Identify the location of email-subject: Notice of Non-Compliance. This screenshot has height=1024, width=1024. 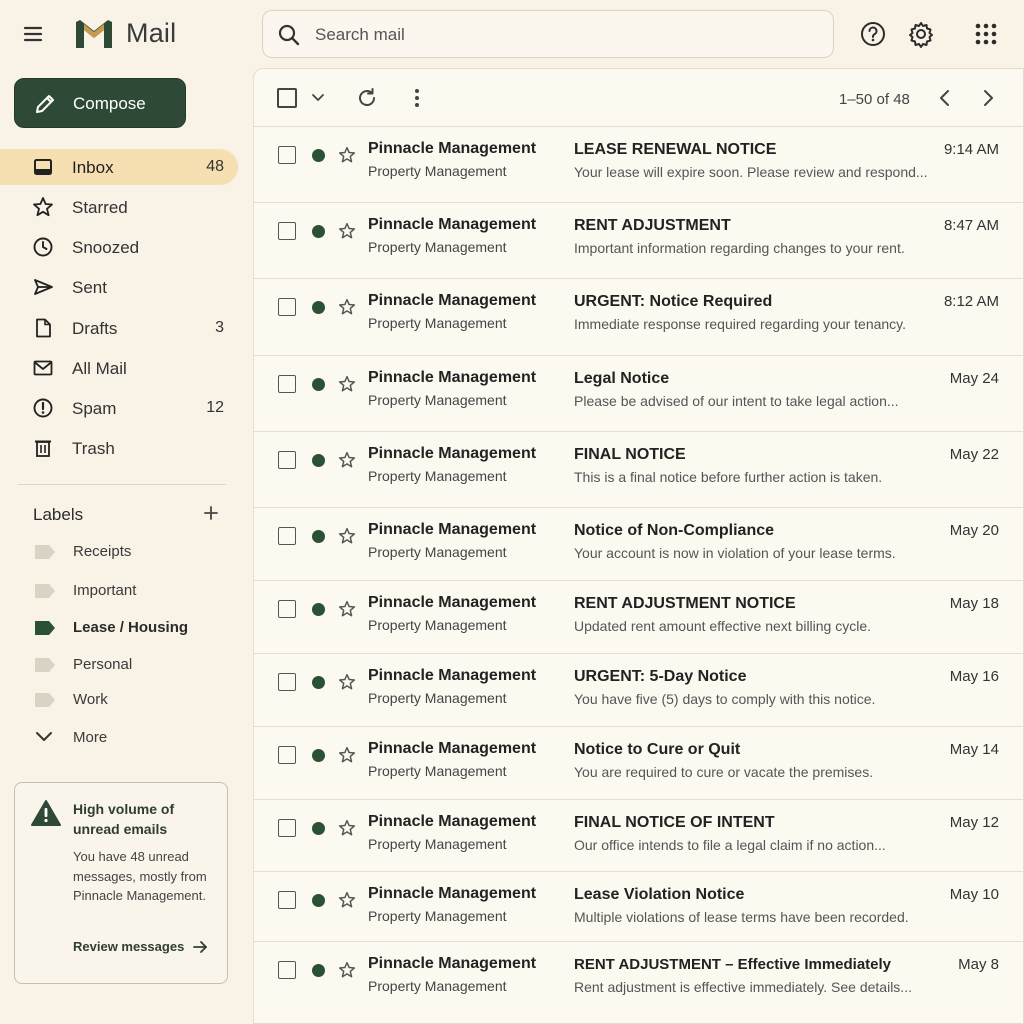
(674, 530).